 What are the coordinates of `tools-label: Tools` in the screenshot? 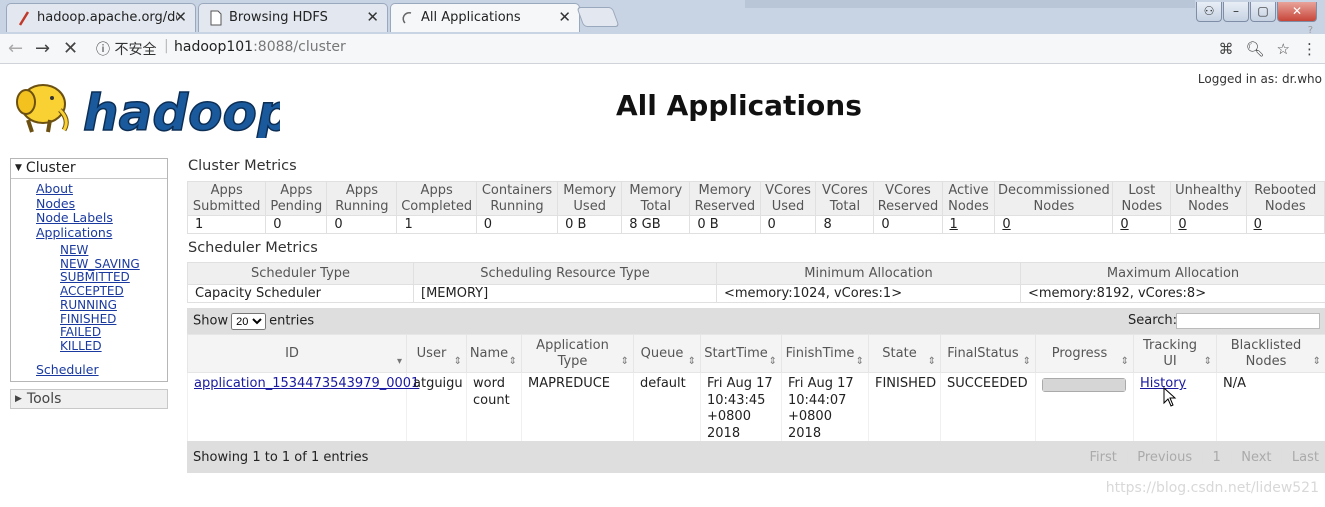 It's located at (44, 399).